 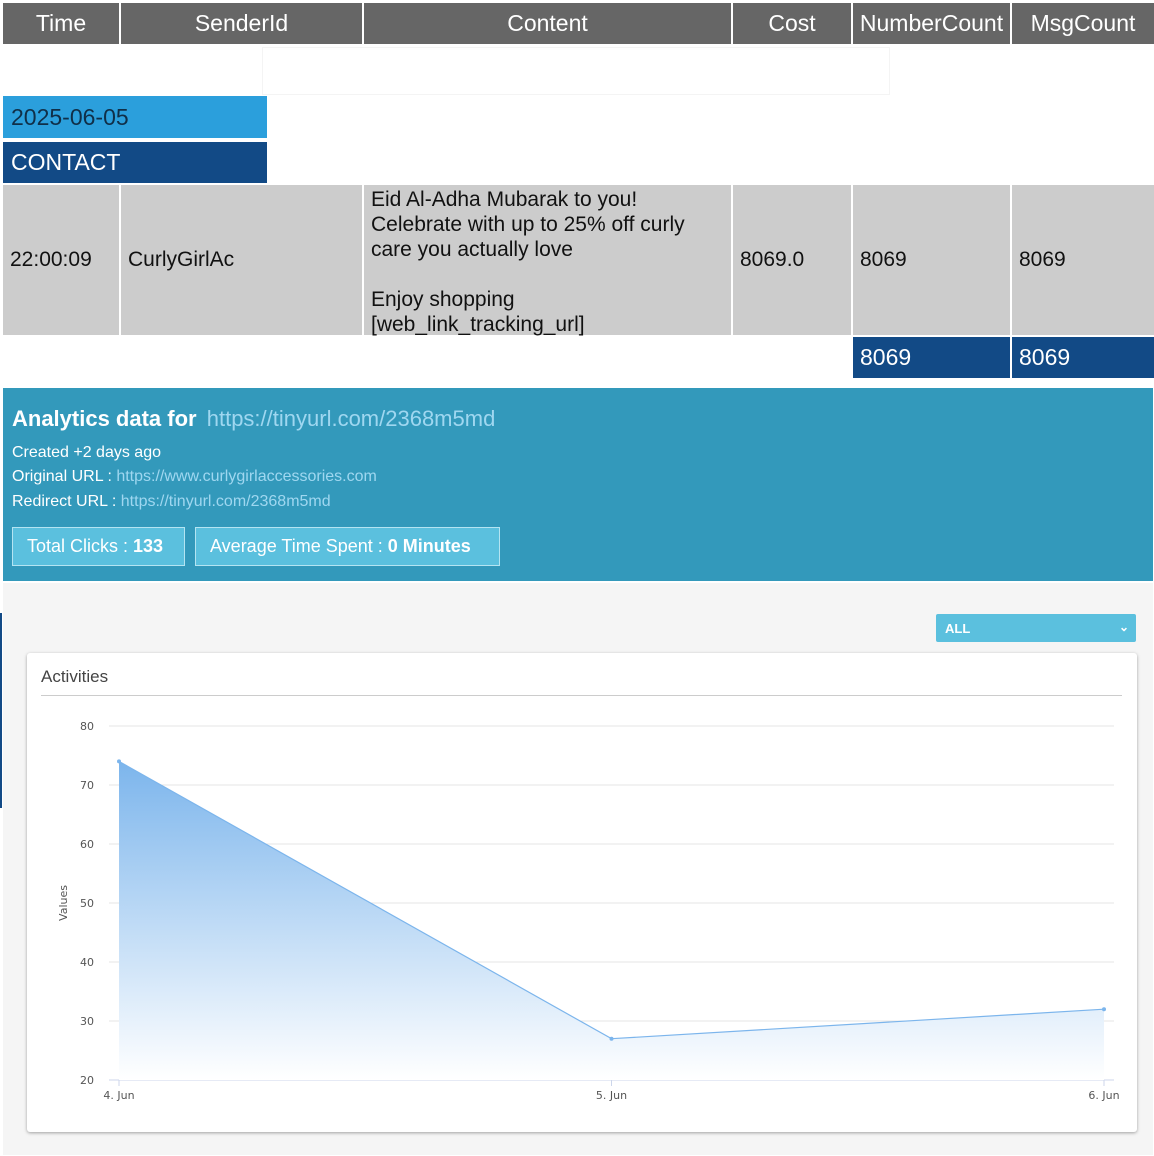 What do you see at coordinates (1036, 628) in the screenshot?
I see `range-select: ALL ⌄` at bounding box center [1036, 628].